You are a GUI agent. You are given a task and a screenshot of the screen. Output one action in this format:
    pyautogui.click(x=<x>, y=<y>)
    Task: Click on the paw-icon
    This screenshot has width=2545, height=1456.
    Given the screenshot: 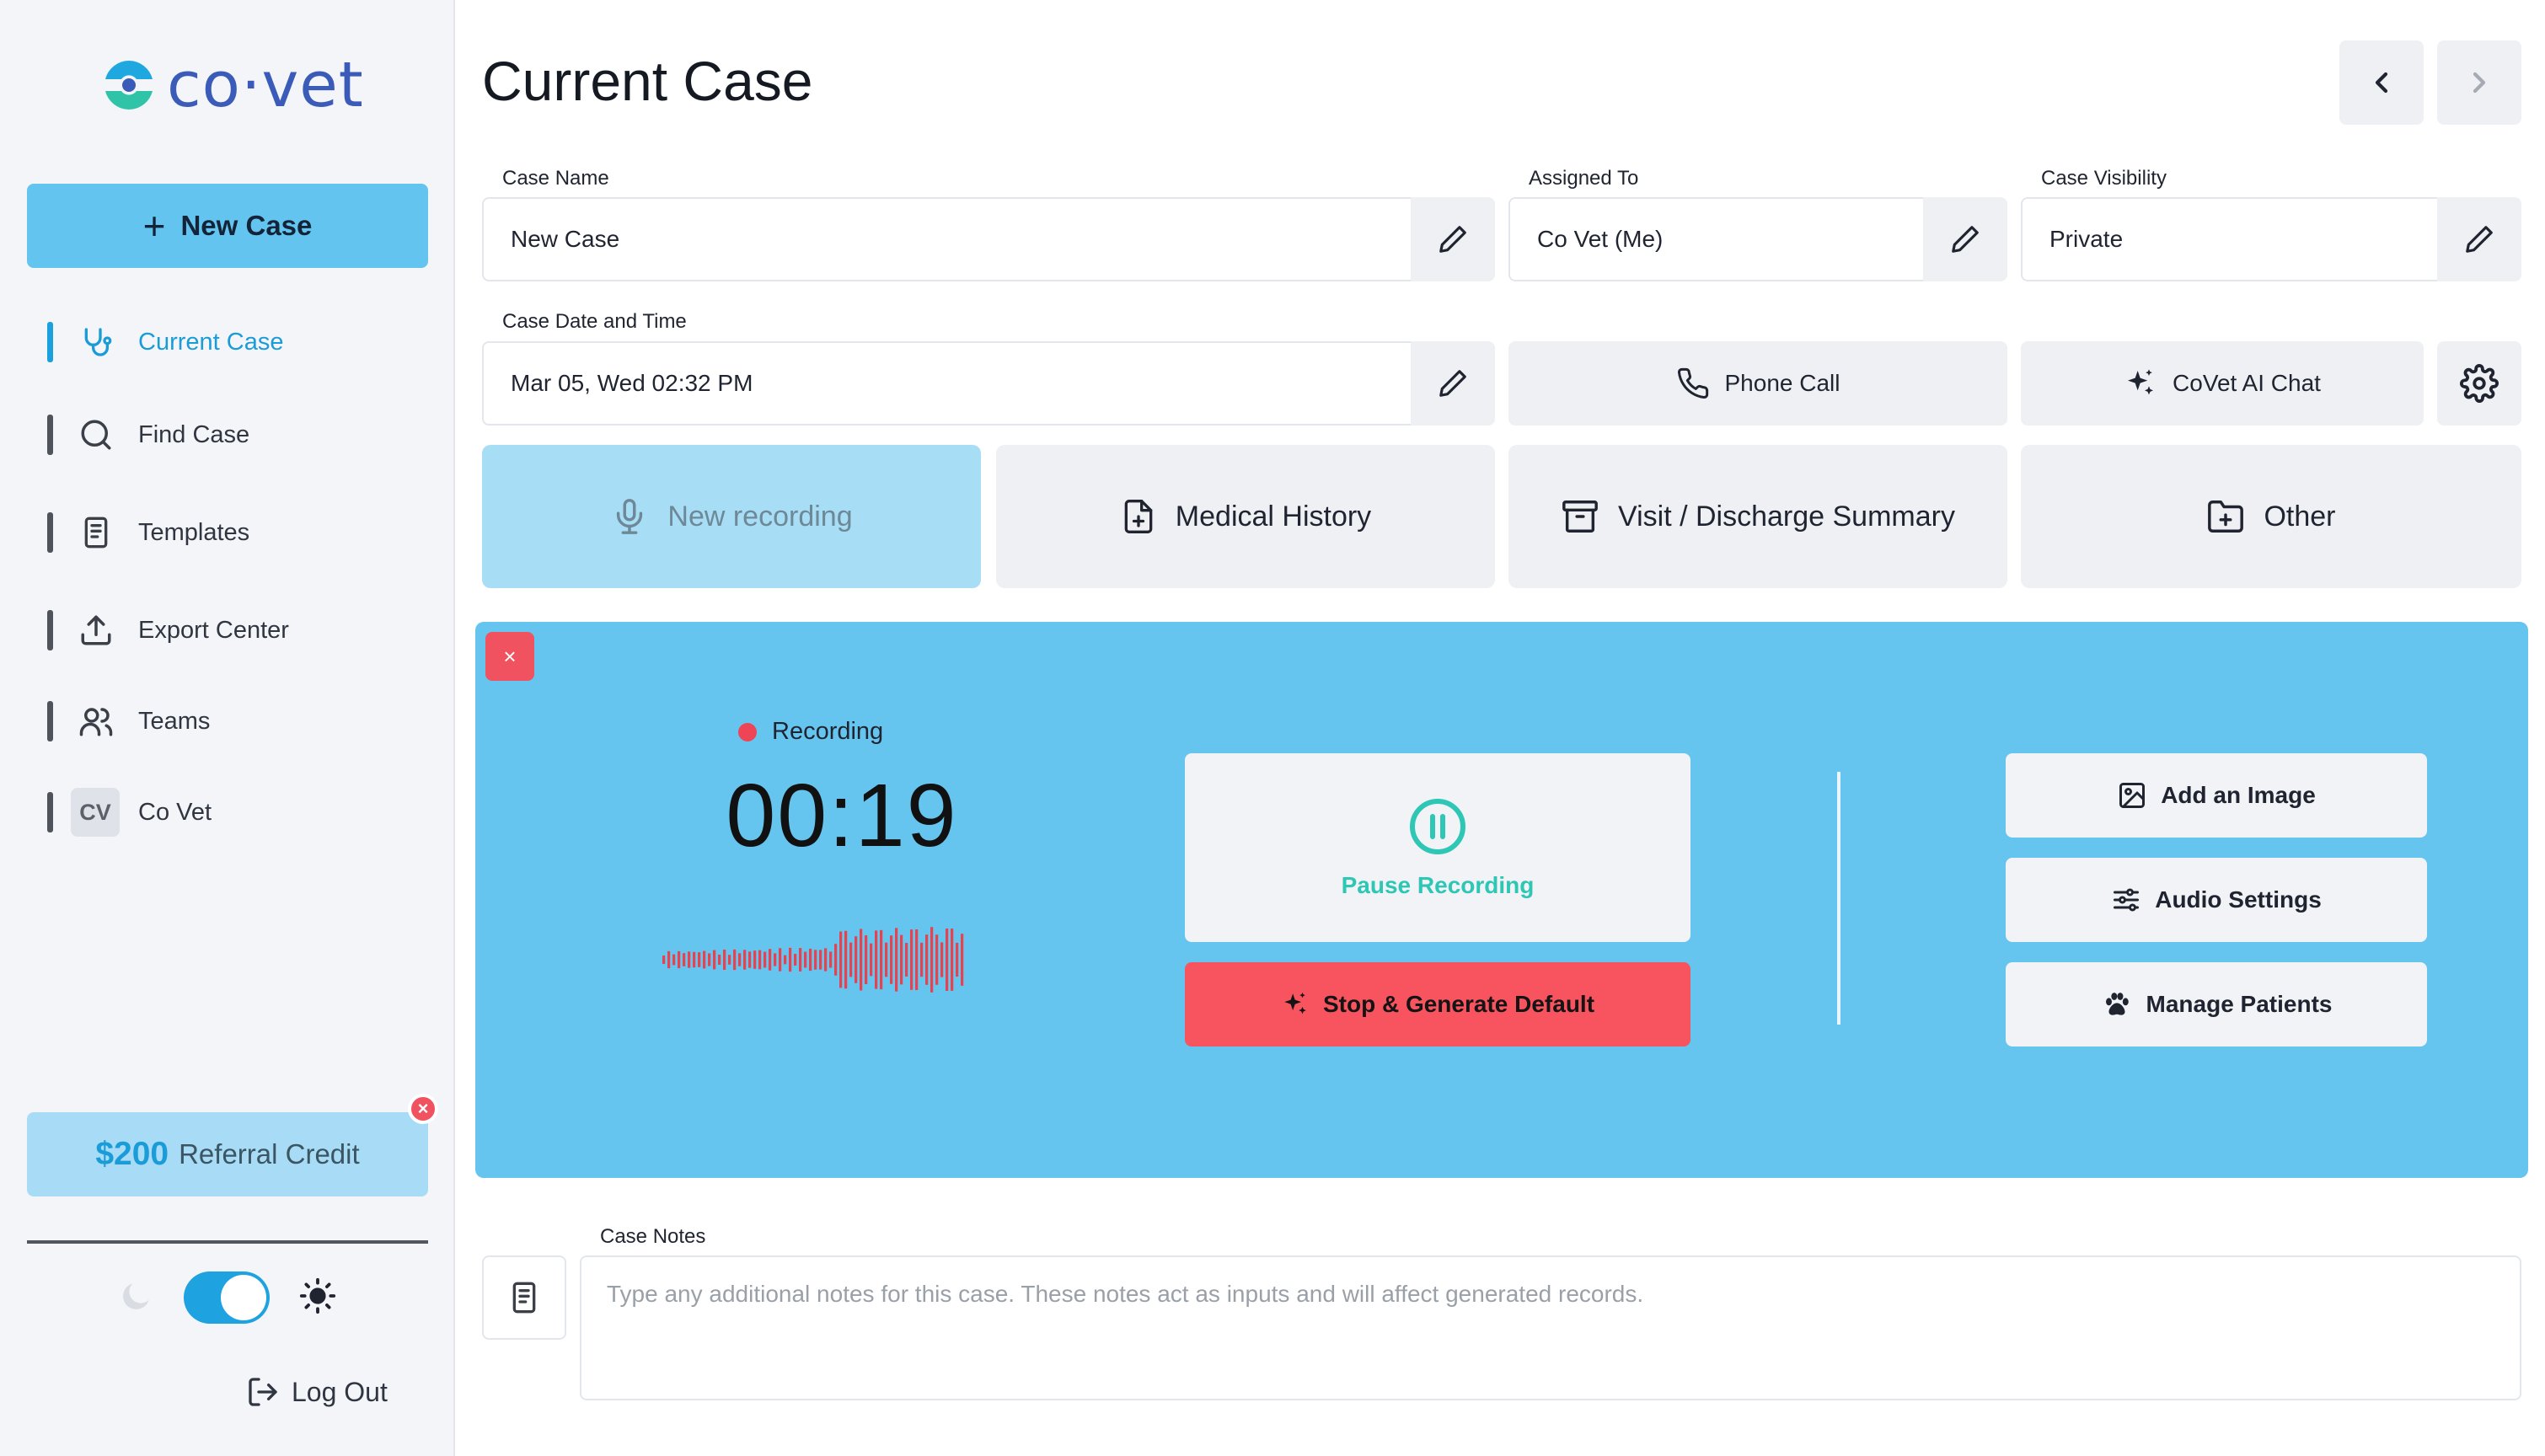 What is the action you would take?
    pyautogui.click(x=2117, y=1004)
    